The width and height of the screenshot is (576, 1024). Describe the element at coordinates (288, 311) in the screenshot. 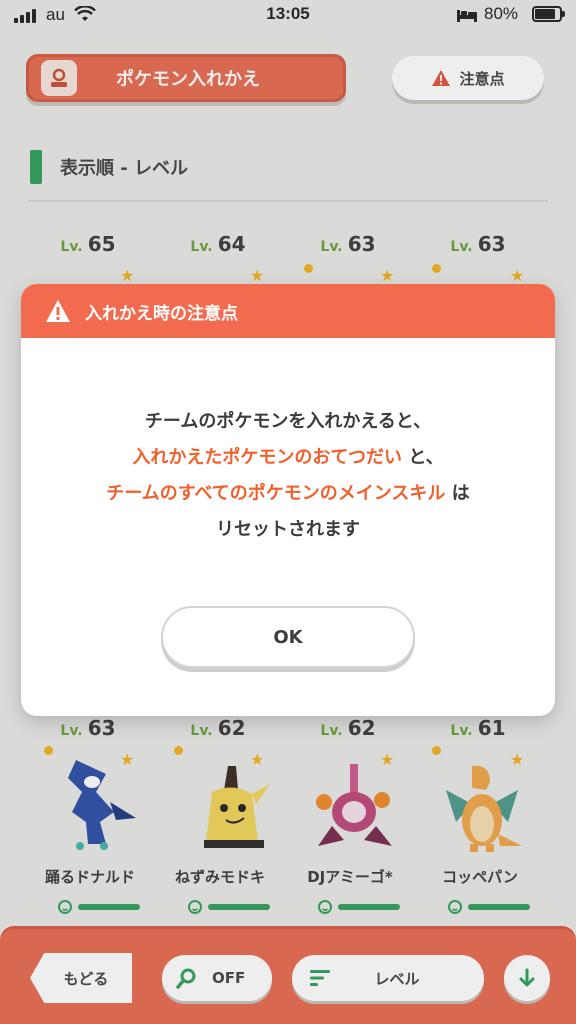

I see `dialog-header: 入れかえ時の注意点` at that location.